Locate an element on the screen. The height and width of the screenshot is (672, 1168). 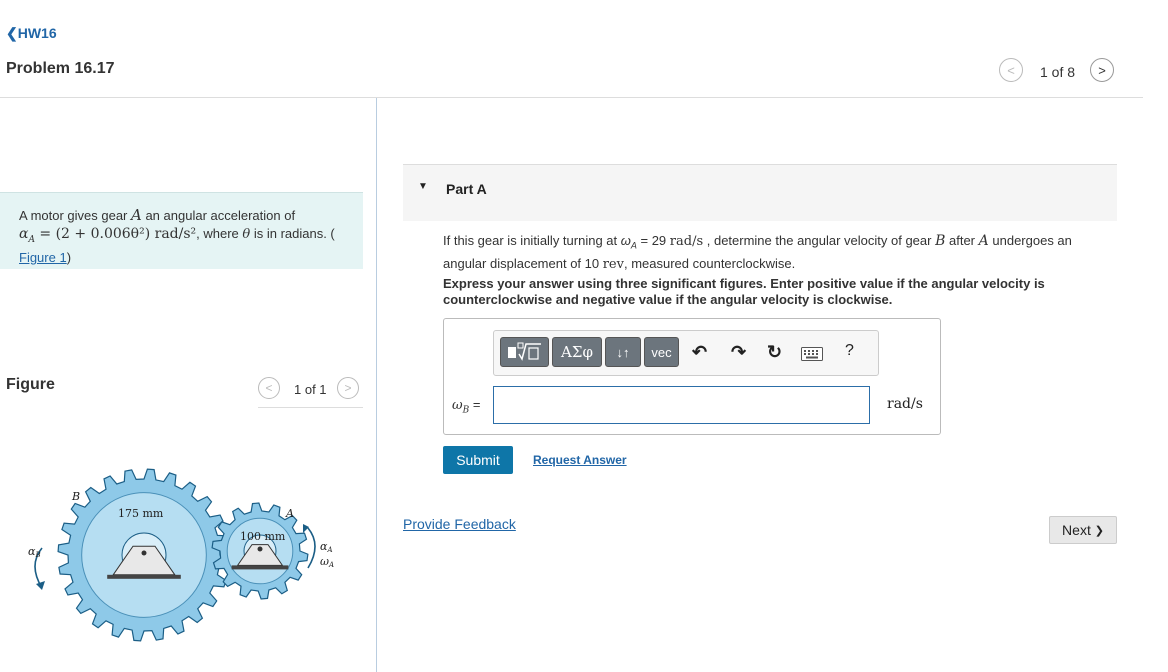
vector-button: vec is located at coordinates (661, 352).